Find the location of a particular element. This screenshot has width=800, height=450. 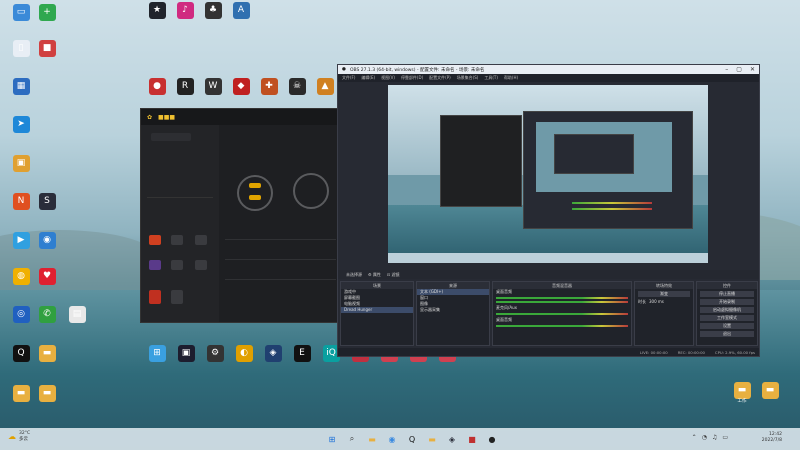

clock-date: 2022/7/8 is located at coordinates (771, 440).